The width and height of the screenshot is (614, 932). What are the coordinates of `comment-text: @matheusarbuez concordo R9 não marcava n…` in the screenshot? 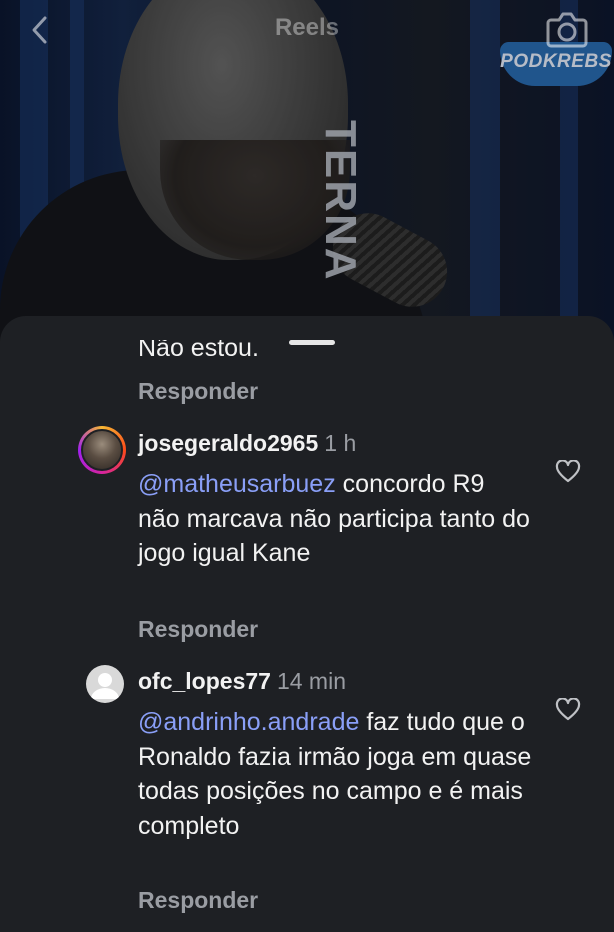 It's located at (334, 518).